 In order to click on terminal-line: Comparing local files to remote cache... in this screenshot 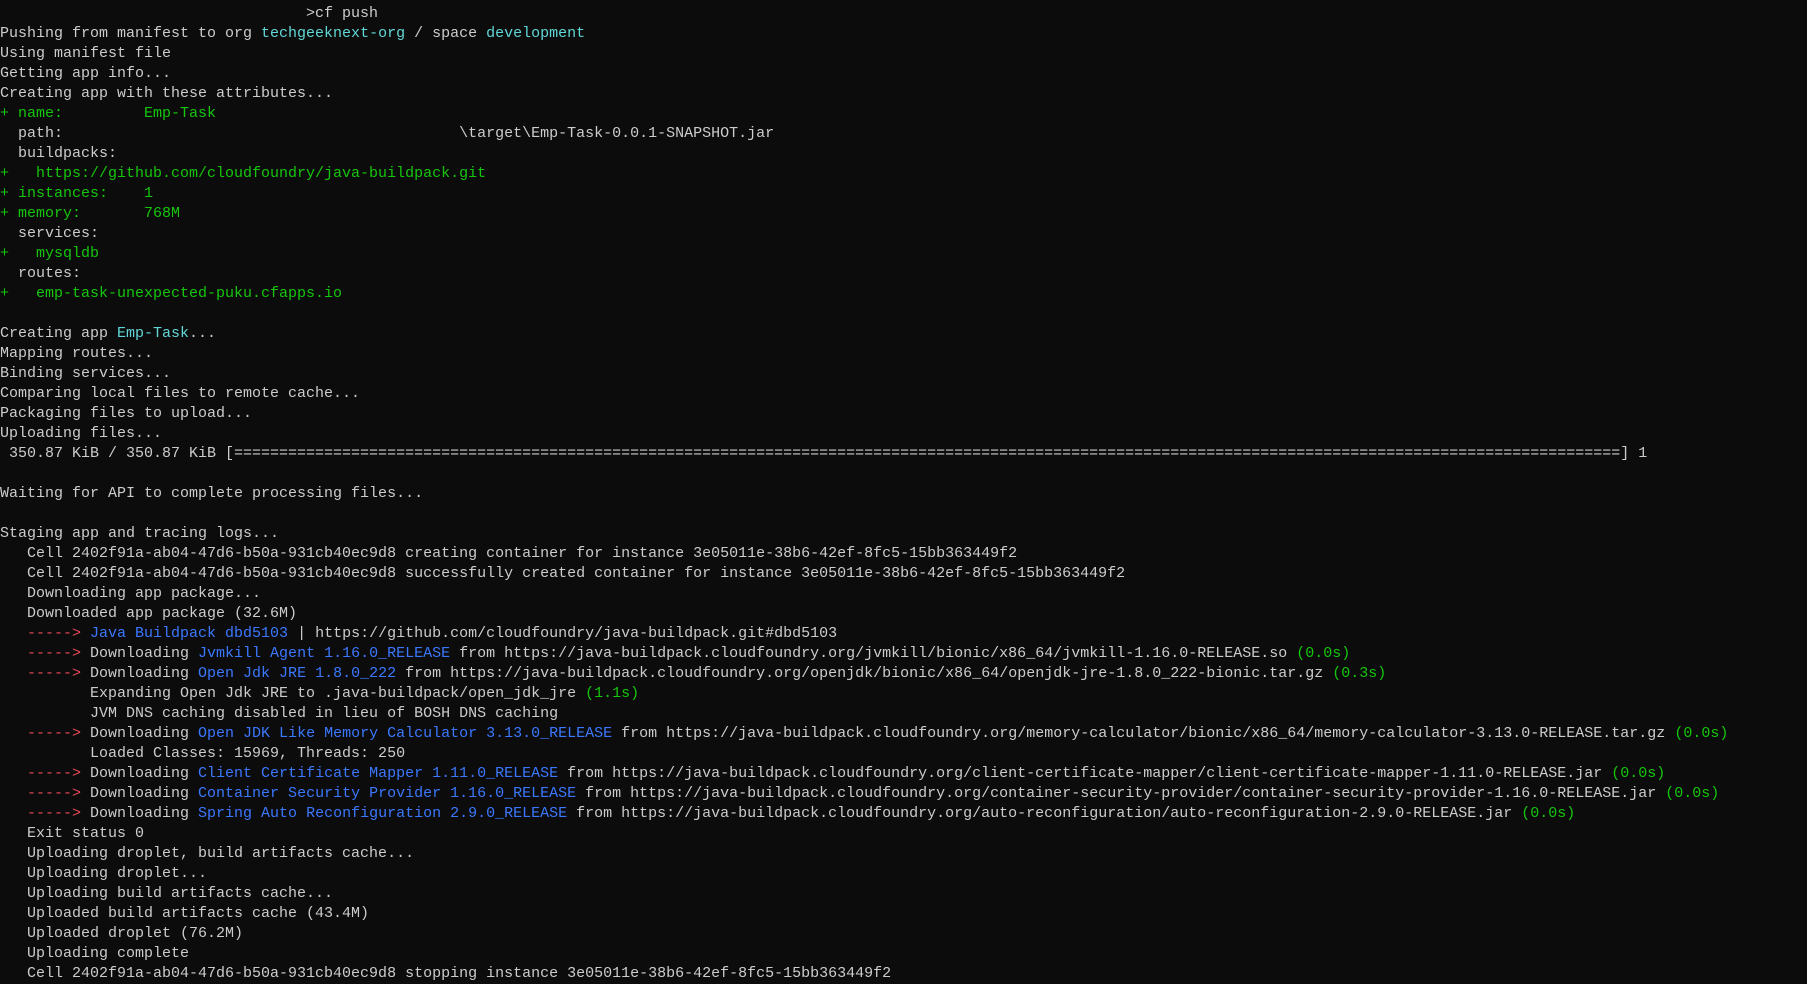, I will do `click(903, 394)`.